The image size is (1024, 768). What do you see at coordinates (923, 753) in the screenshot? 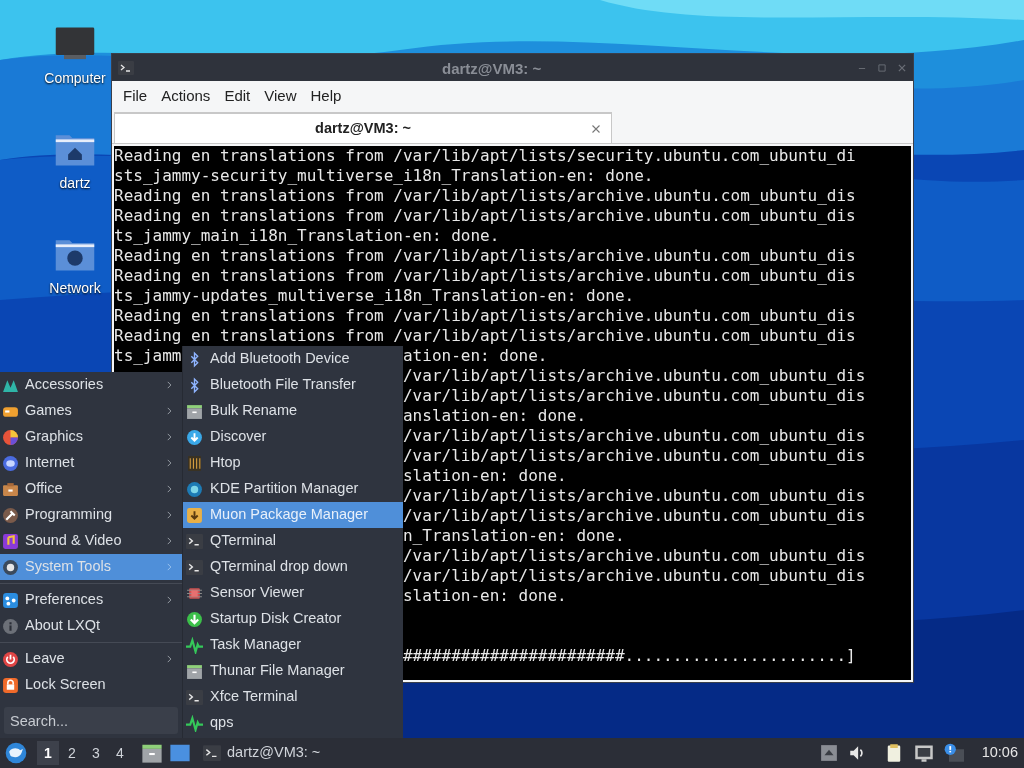
I see `network-icon` at bounding box center [923, 753].